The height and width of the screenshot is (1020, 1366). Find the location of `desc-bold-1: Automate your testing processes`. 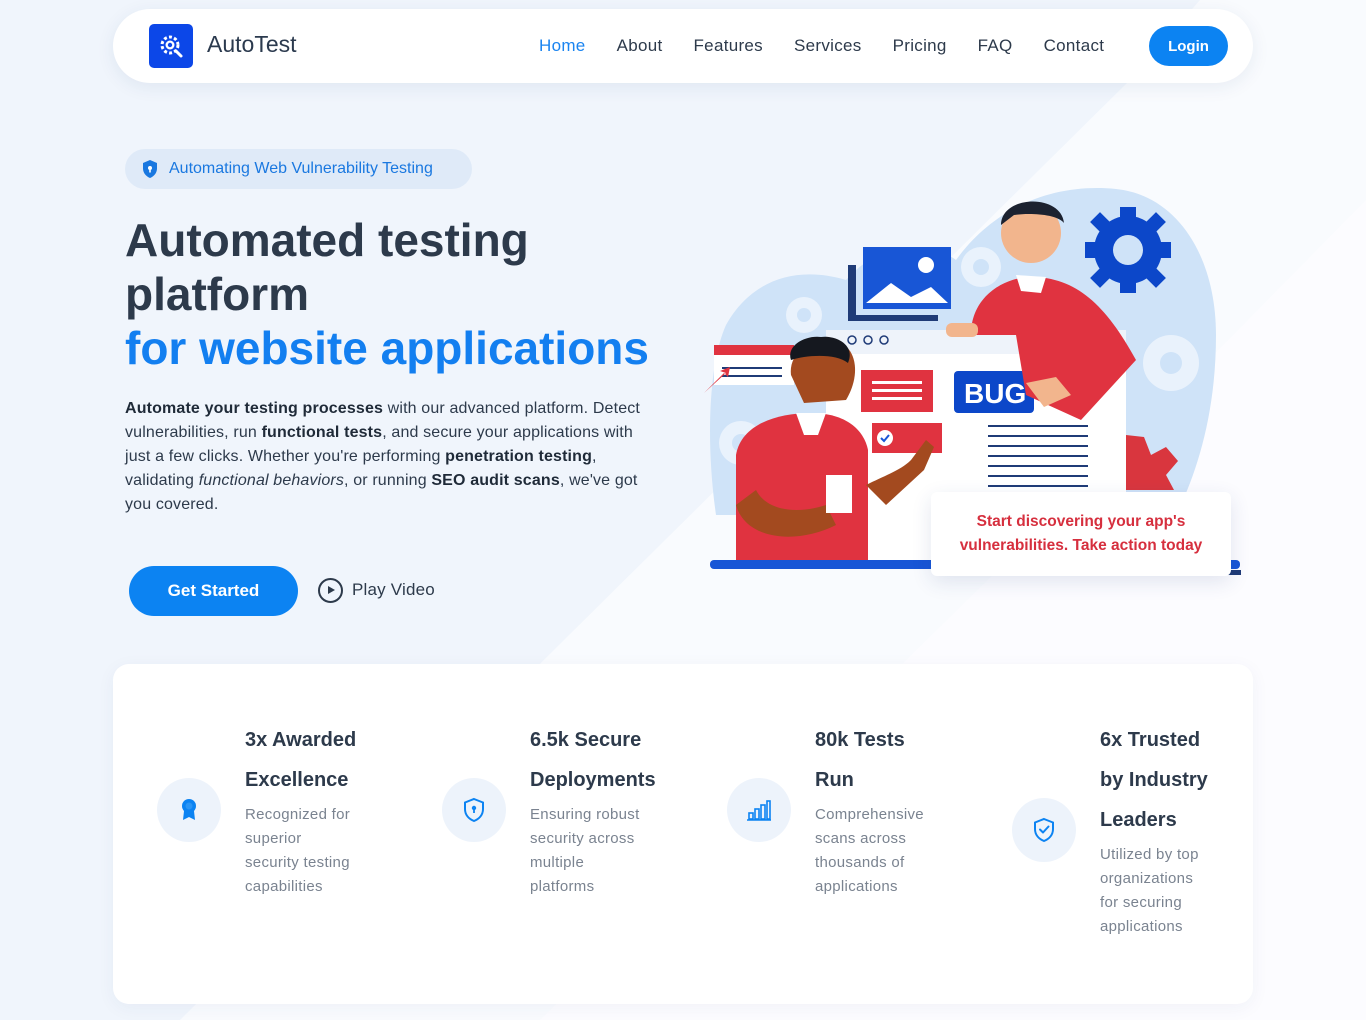

desc-bold-1: Automate your testing processes is located at coordinates (254, 408).